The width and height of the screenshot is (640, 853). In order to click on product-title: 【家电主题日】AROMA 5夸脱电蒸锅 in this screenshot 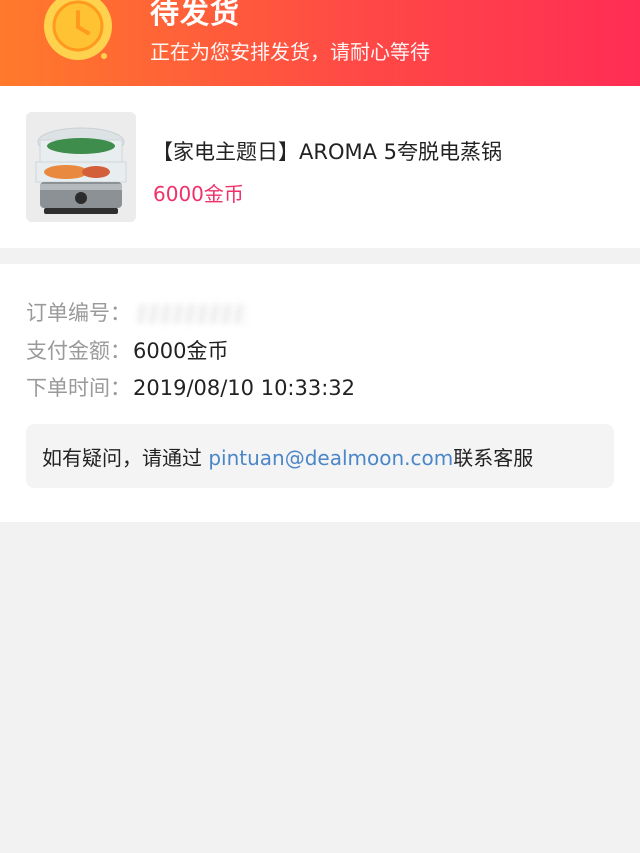, I will do `click(327, 151)`.